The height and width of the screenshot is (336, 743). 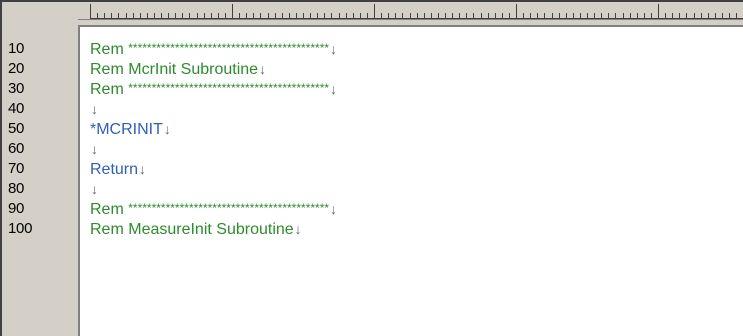 What do you see at coordinates (16, 148) in the screenshot?
I see `line-number: 60` at bounding box center [16, 148].